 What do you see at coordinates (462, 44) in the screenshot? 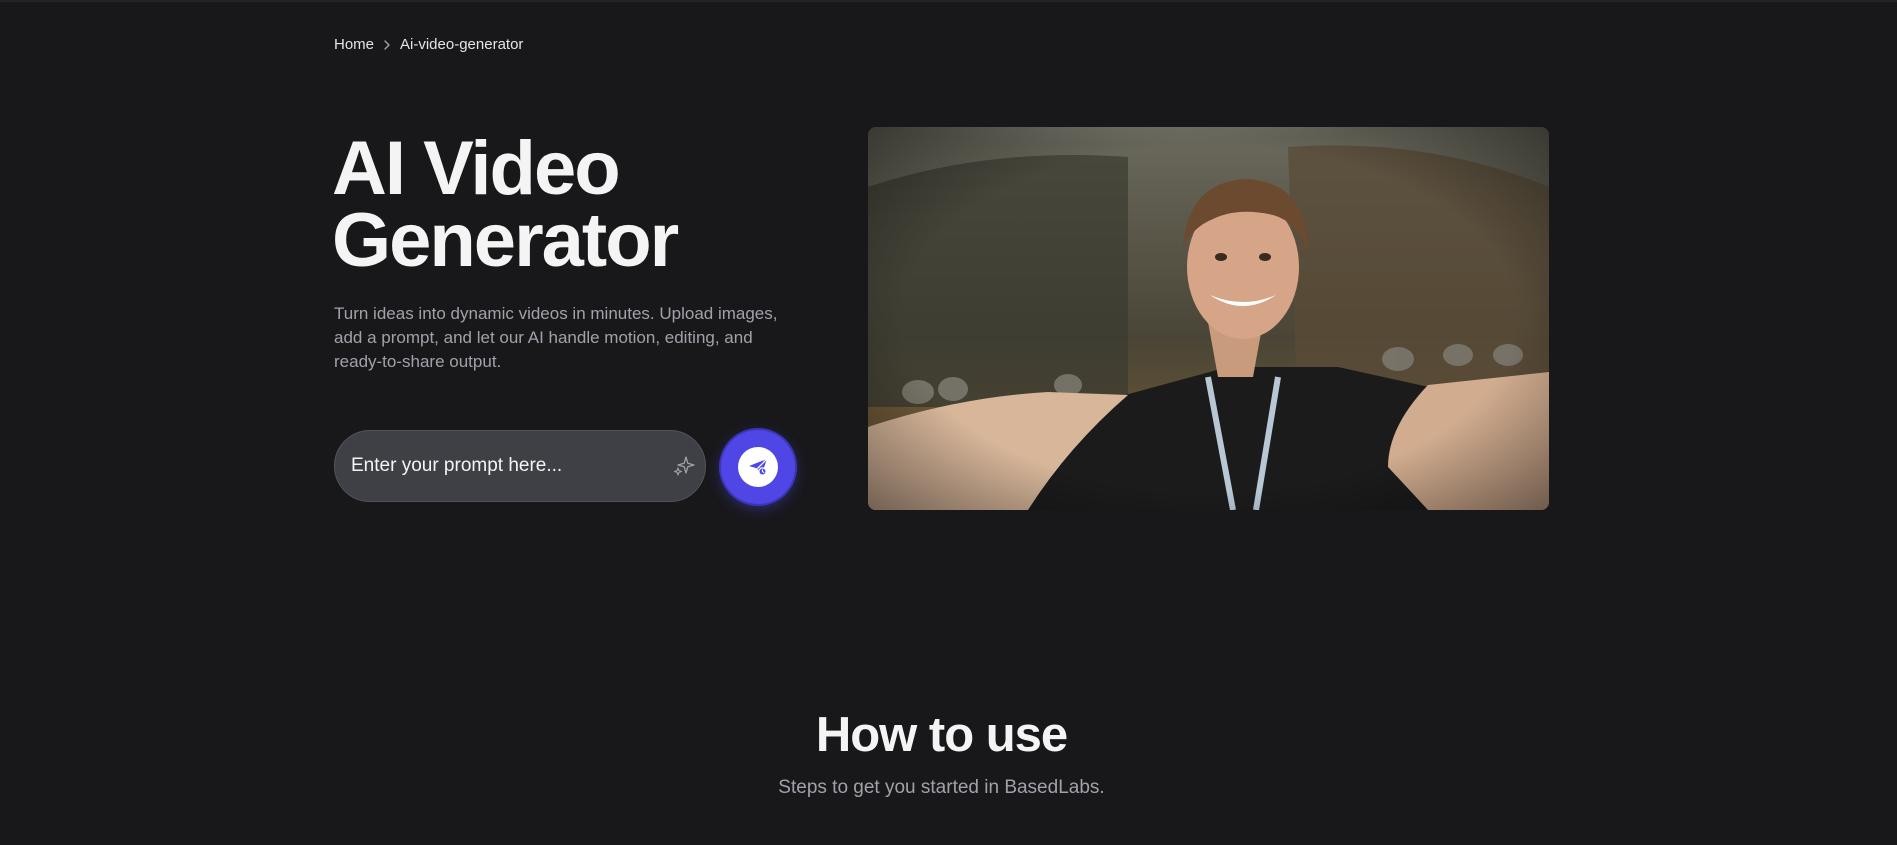
I see `breadcrumb-current: Ai-video-generator` at bounding box center [462, 44].